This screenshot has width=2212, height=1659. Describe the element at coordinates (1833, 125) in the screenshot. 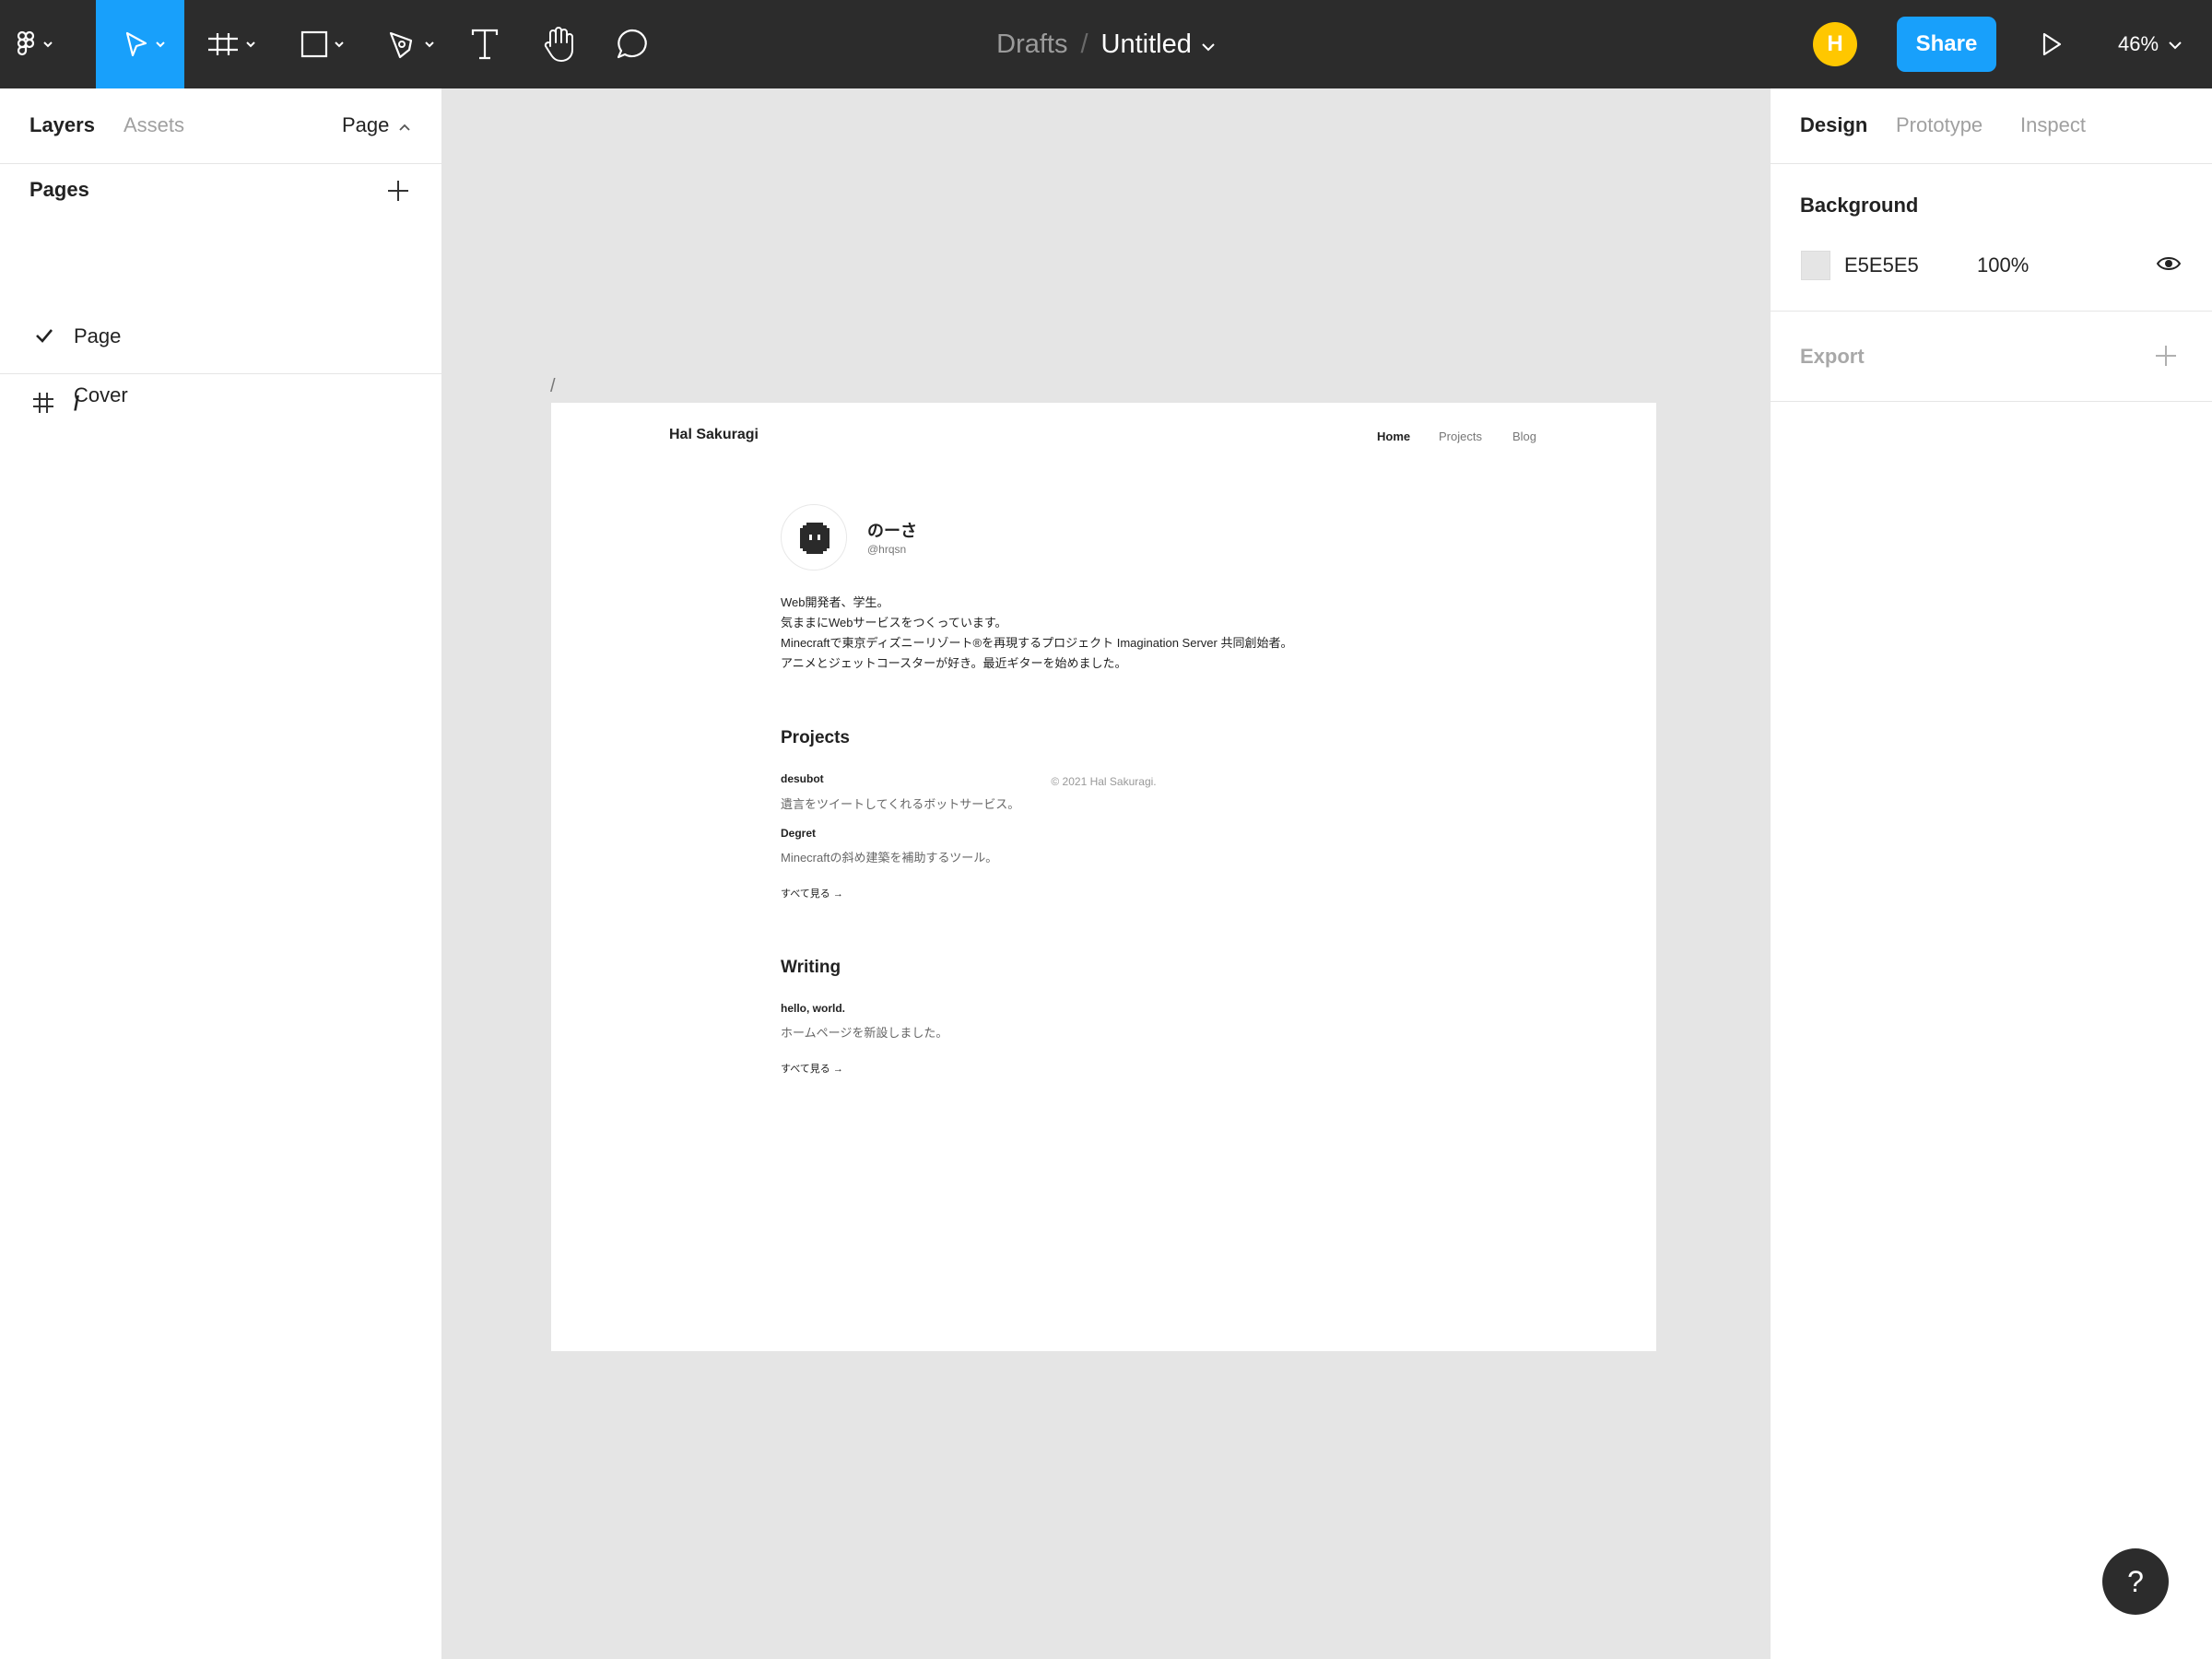

I see `tab-design: Design` at that location.